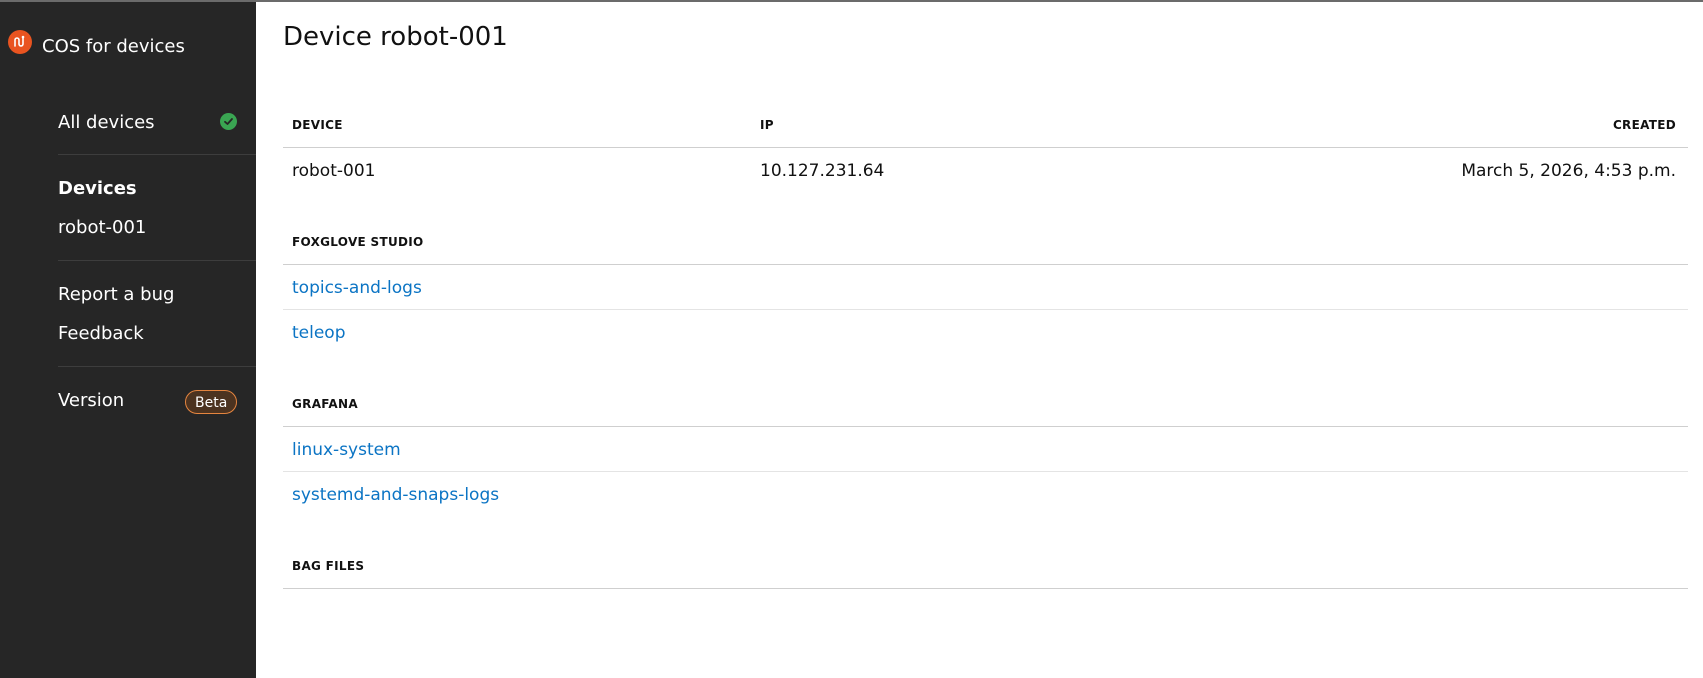 This screenshot has width=1703, height=678. I want to click on sidebar-heading-devices: Devices, so click(97, 188).